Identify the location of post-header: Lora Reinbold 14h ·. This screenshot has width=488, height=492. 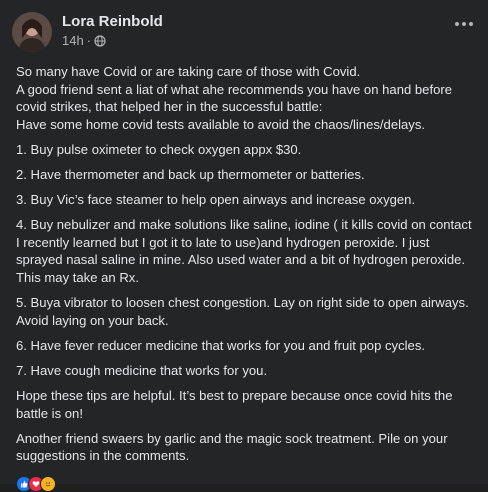
(244, 33).